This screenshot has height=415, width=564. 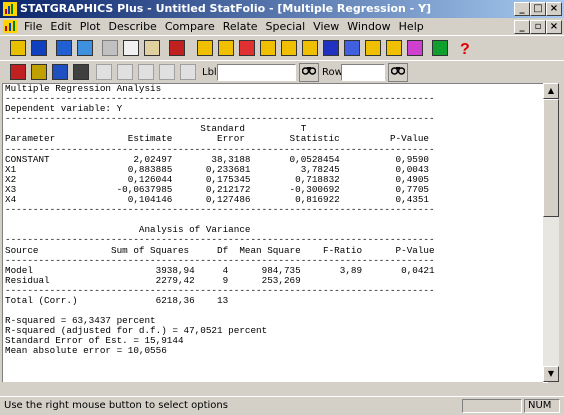 I want to click on menu-describe: Describe, so click(x=132, y=26).